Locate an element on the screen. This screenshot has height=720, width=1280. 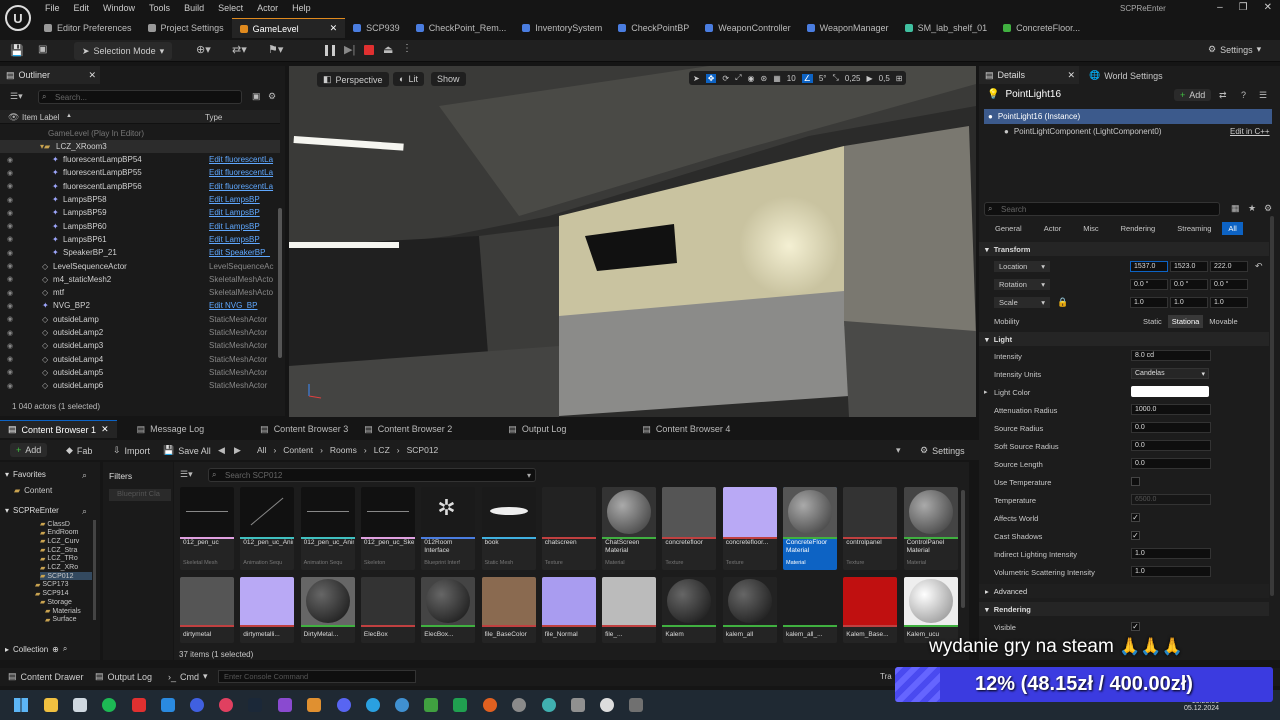
search-icon: ⌕ is located at coordinates (84, 475).